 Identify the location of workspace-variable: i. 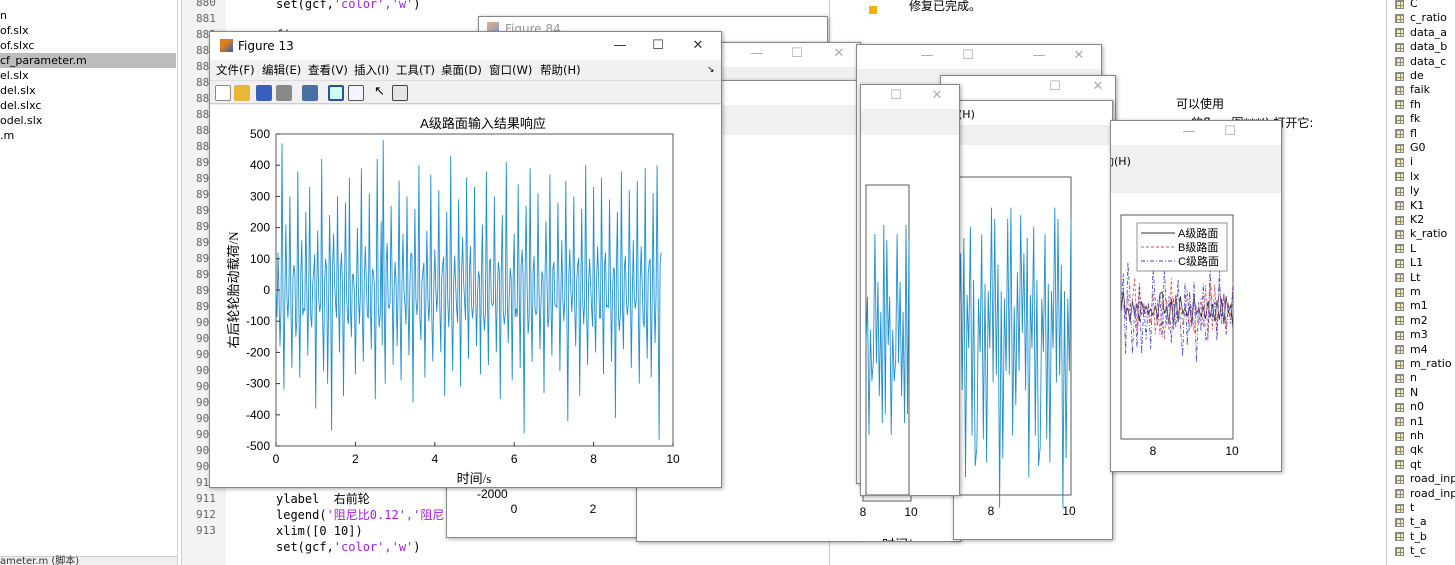
(1404, 162).